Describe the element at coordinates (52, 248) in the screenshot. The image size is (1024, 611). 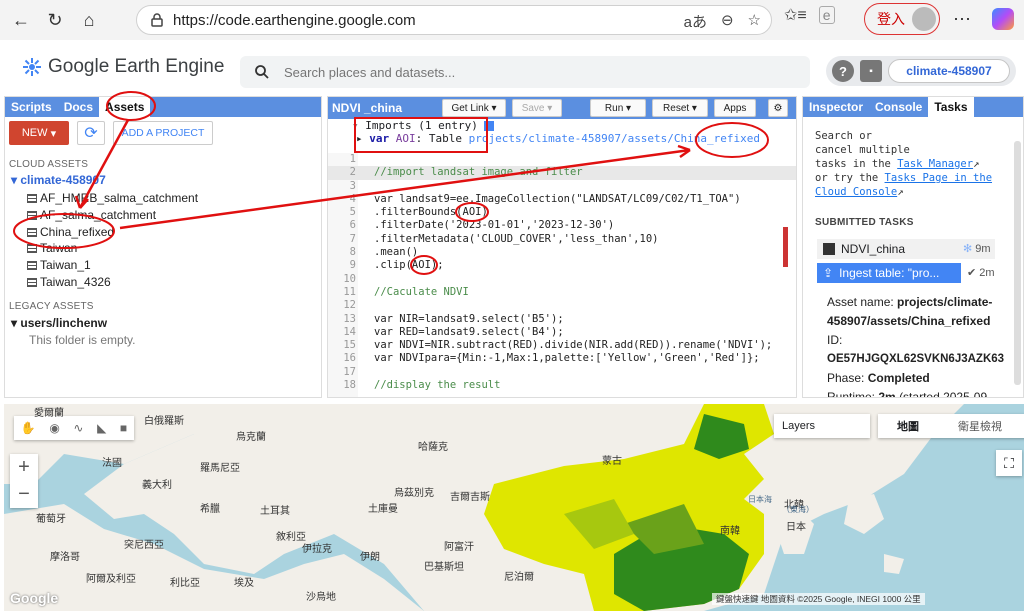
I see `asset-item: Taiwan` at that location.